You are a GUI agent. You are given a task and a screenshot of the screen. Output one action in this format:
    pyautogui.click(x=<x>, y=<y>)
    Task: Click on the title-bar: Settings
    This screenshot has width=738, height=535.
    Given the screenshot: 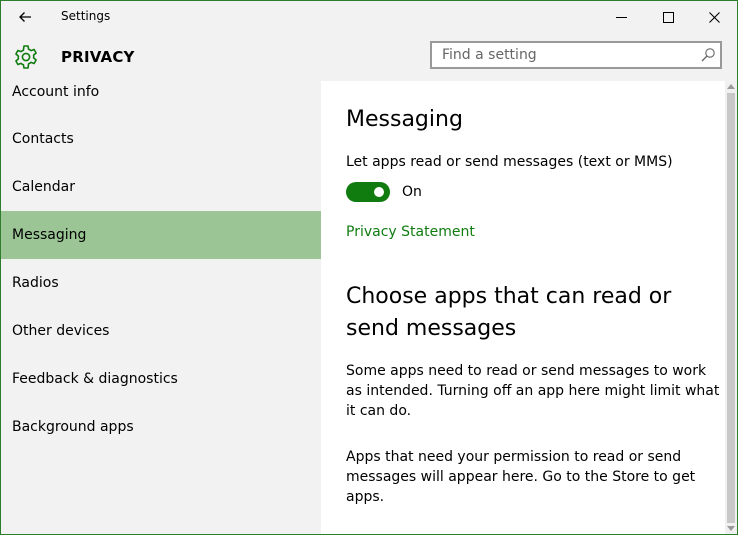 What is the action you would take?
    pyautogui.click(x=369, y=17)
    